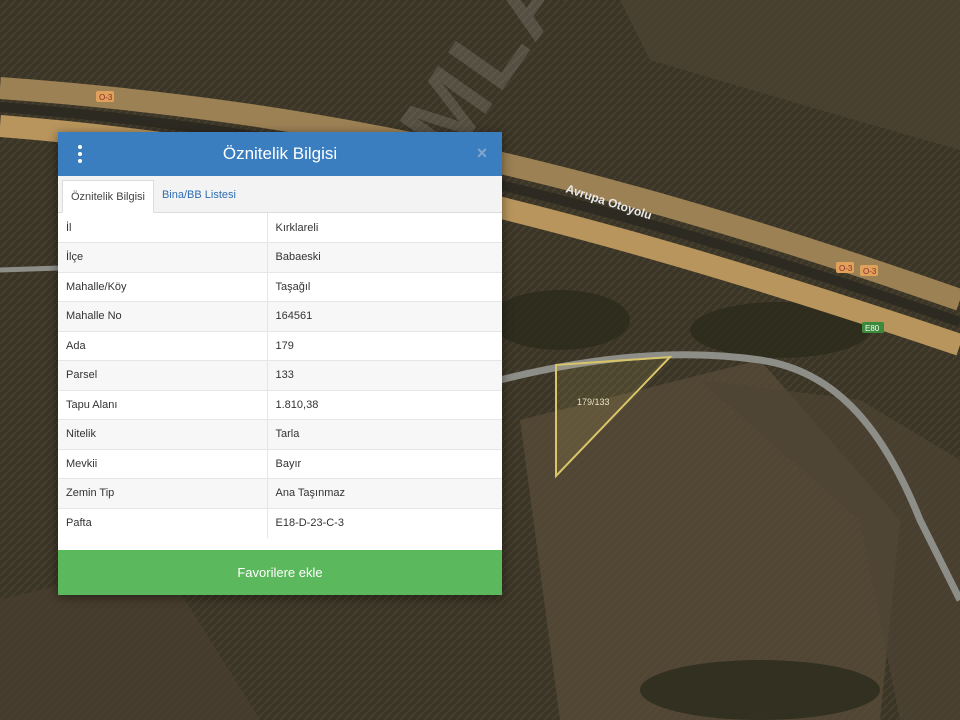 Image resolution: width=960 pixels, height=720 pixels. I want to click on table-row: Nitelik Tarla, so click(280, 434).